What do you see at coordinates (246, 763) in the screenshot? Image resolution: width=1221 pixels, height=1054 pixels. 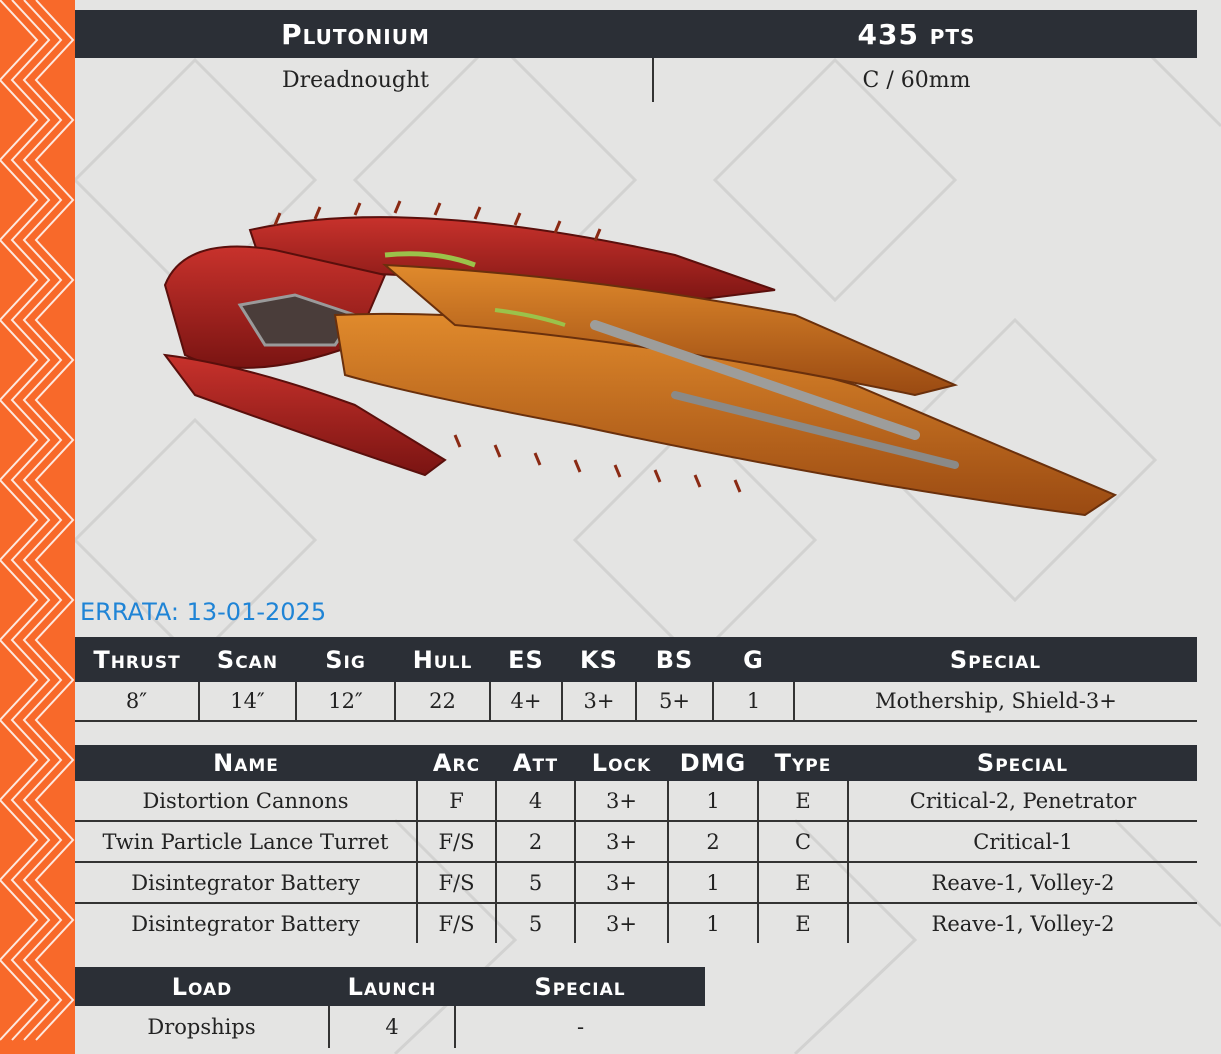 I see `header-name: Name` at bounding box center [246, 763].